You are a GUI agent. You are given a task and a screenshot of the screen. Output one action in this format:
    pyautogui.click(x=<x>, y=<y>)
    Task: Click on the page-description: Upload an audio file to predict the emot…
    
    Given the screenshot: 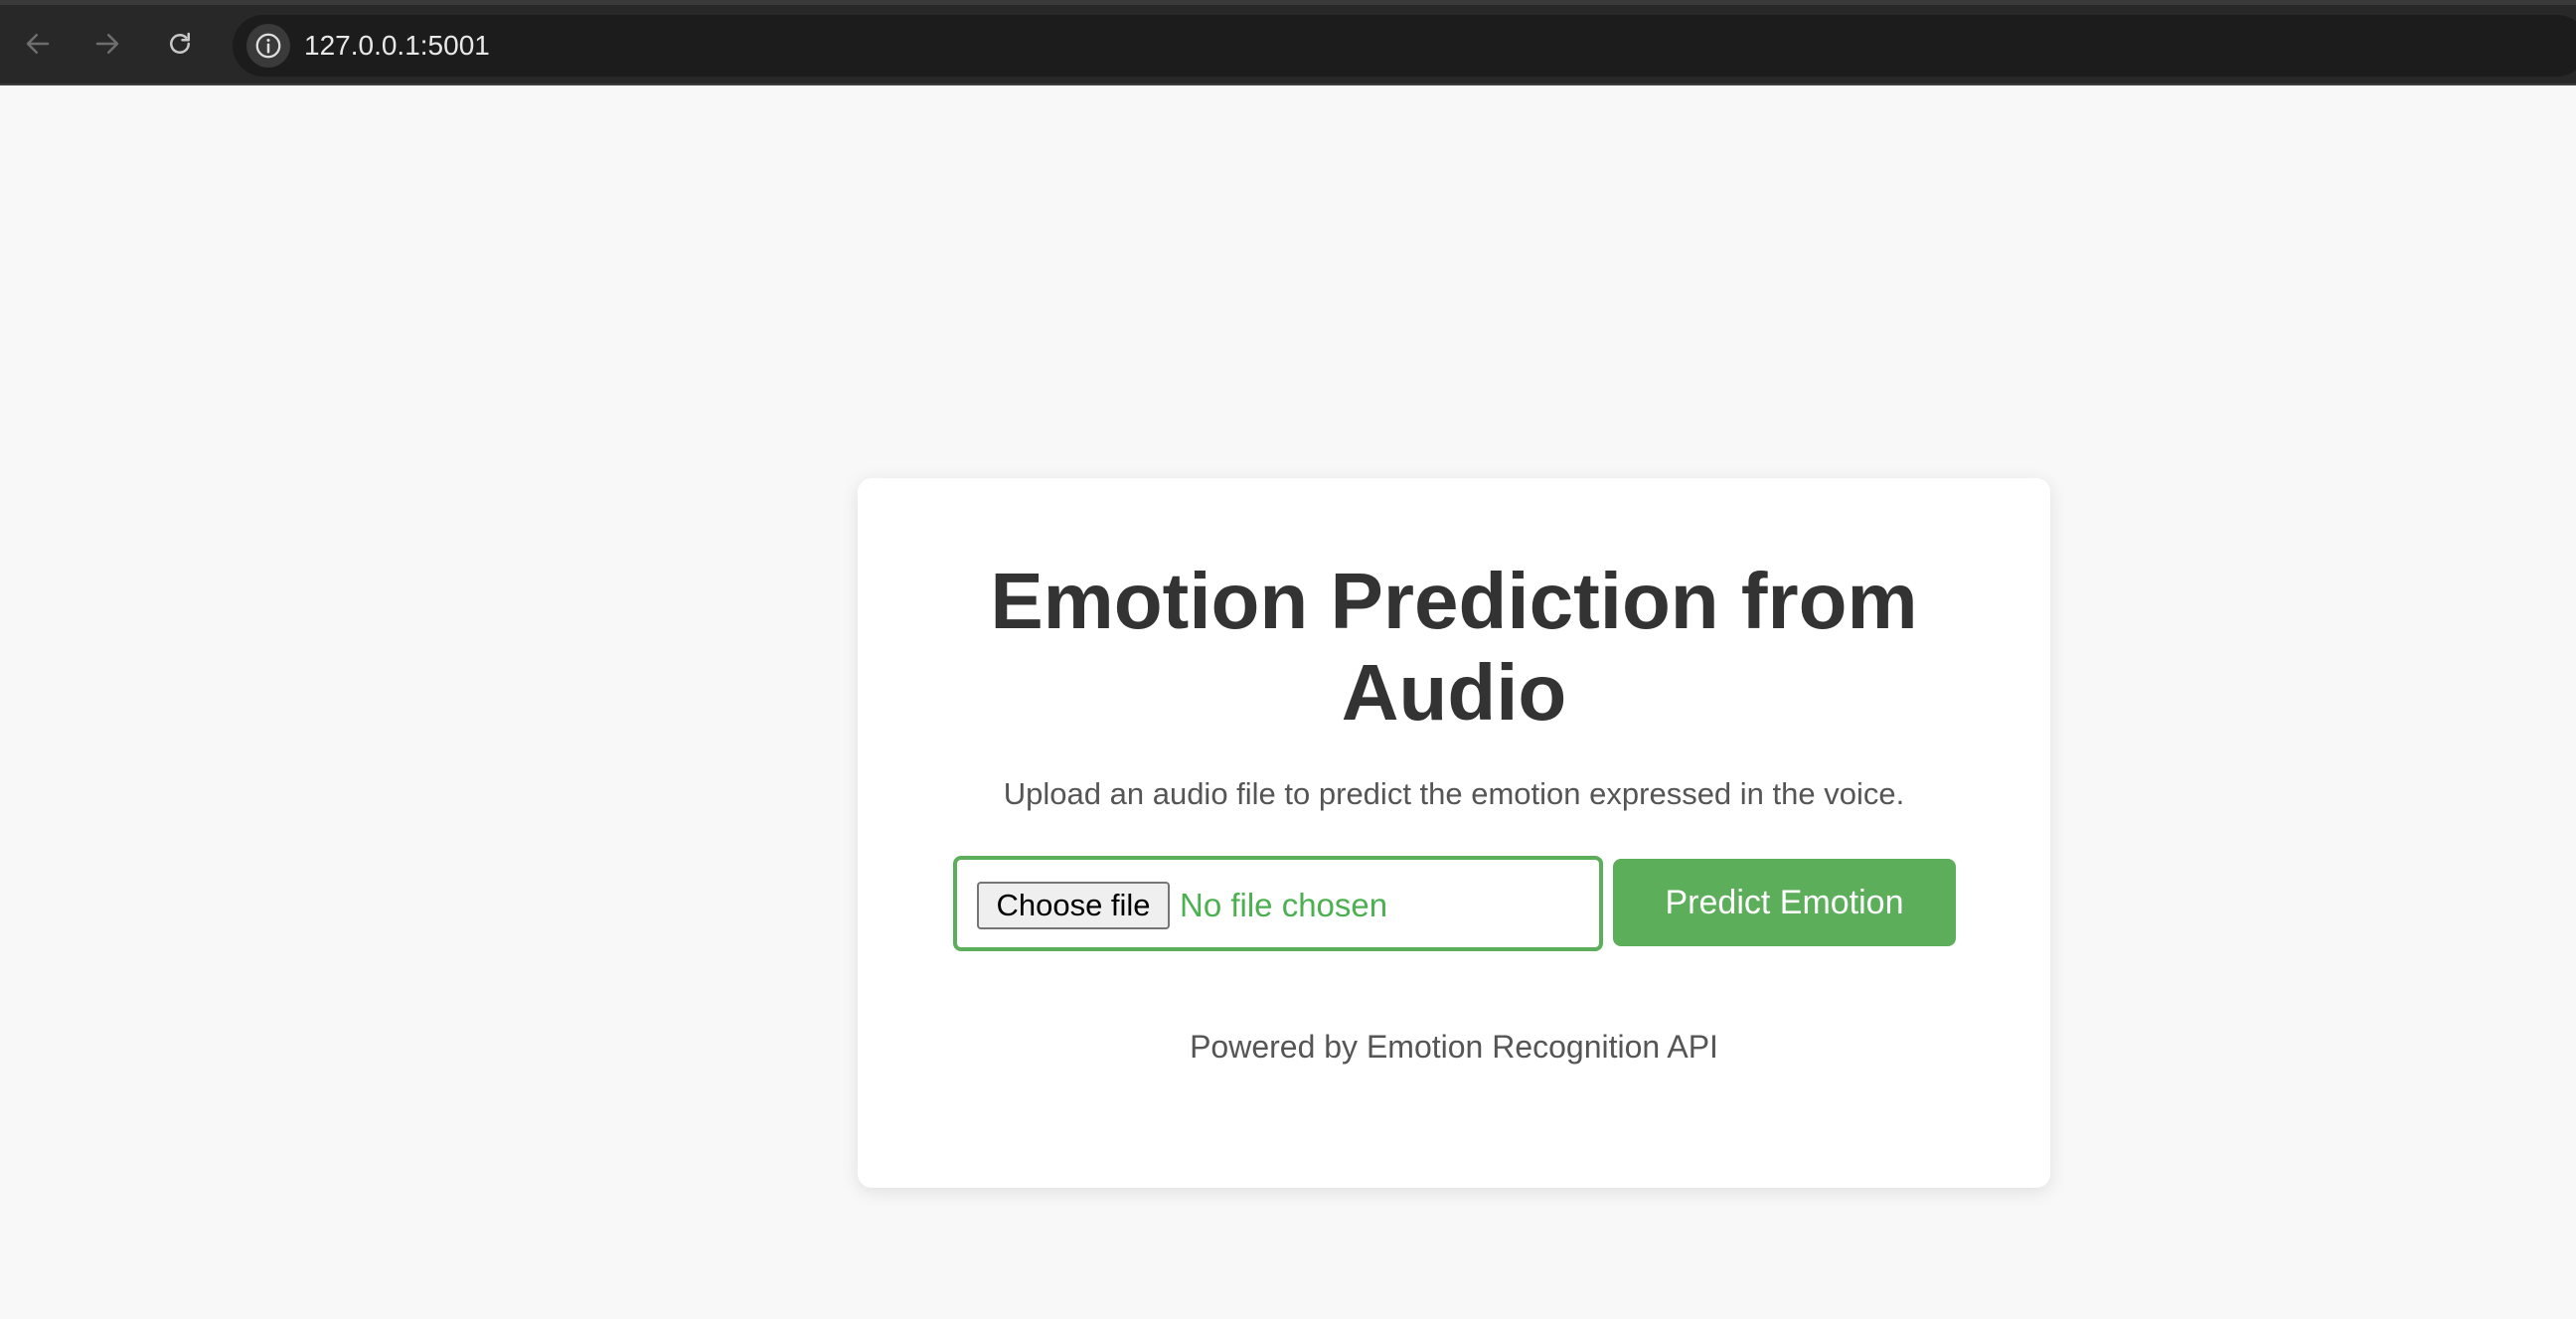 What is the action you would take?
    pyautogui.click(x=1454, y=793)
    